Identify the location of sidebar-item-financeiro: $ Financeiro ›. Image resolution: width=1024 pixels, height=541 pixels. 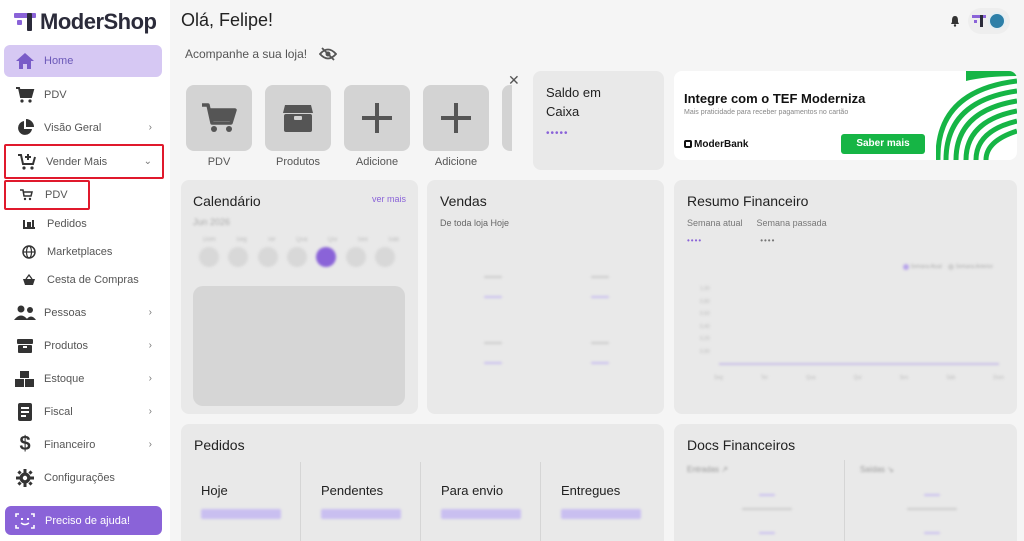
(83, 444).